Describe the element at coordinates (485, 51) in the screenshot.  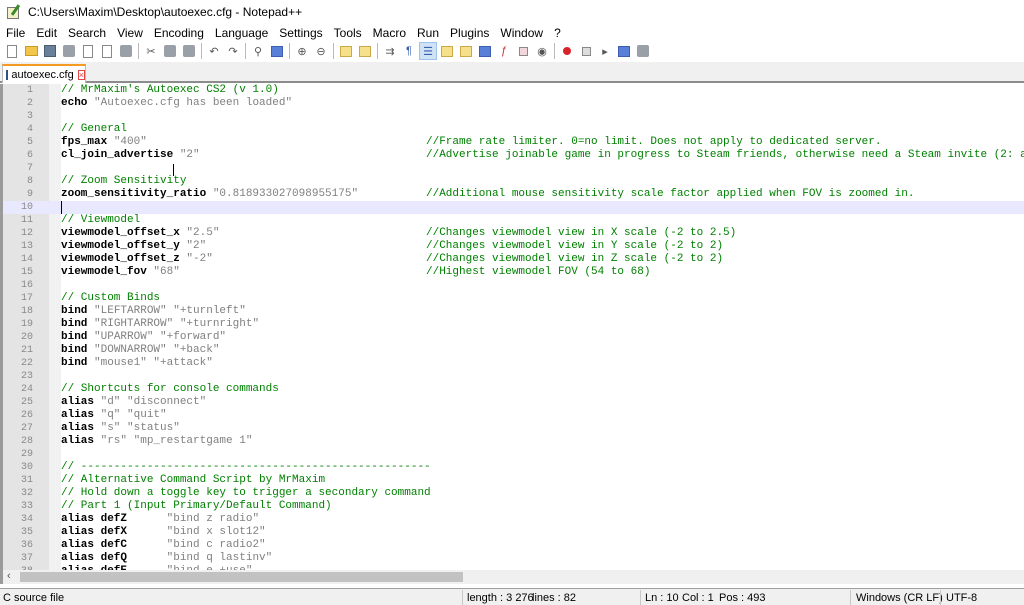
I see `document-list-icon` at that location.